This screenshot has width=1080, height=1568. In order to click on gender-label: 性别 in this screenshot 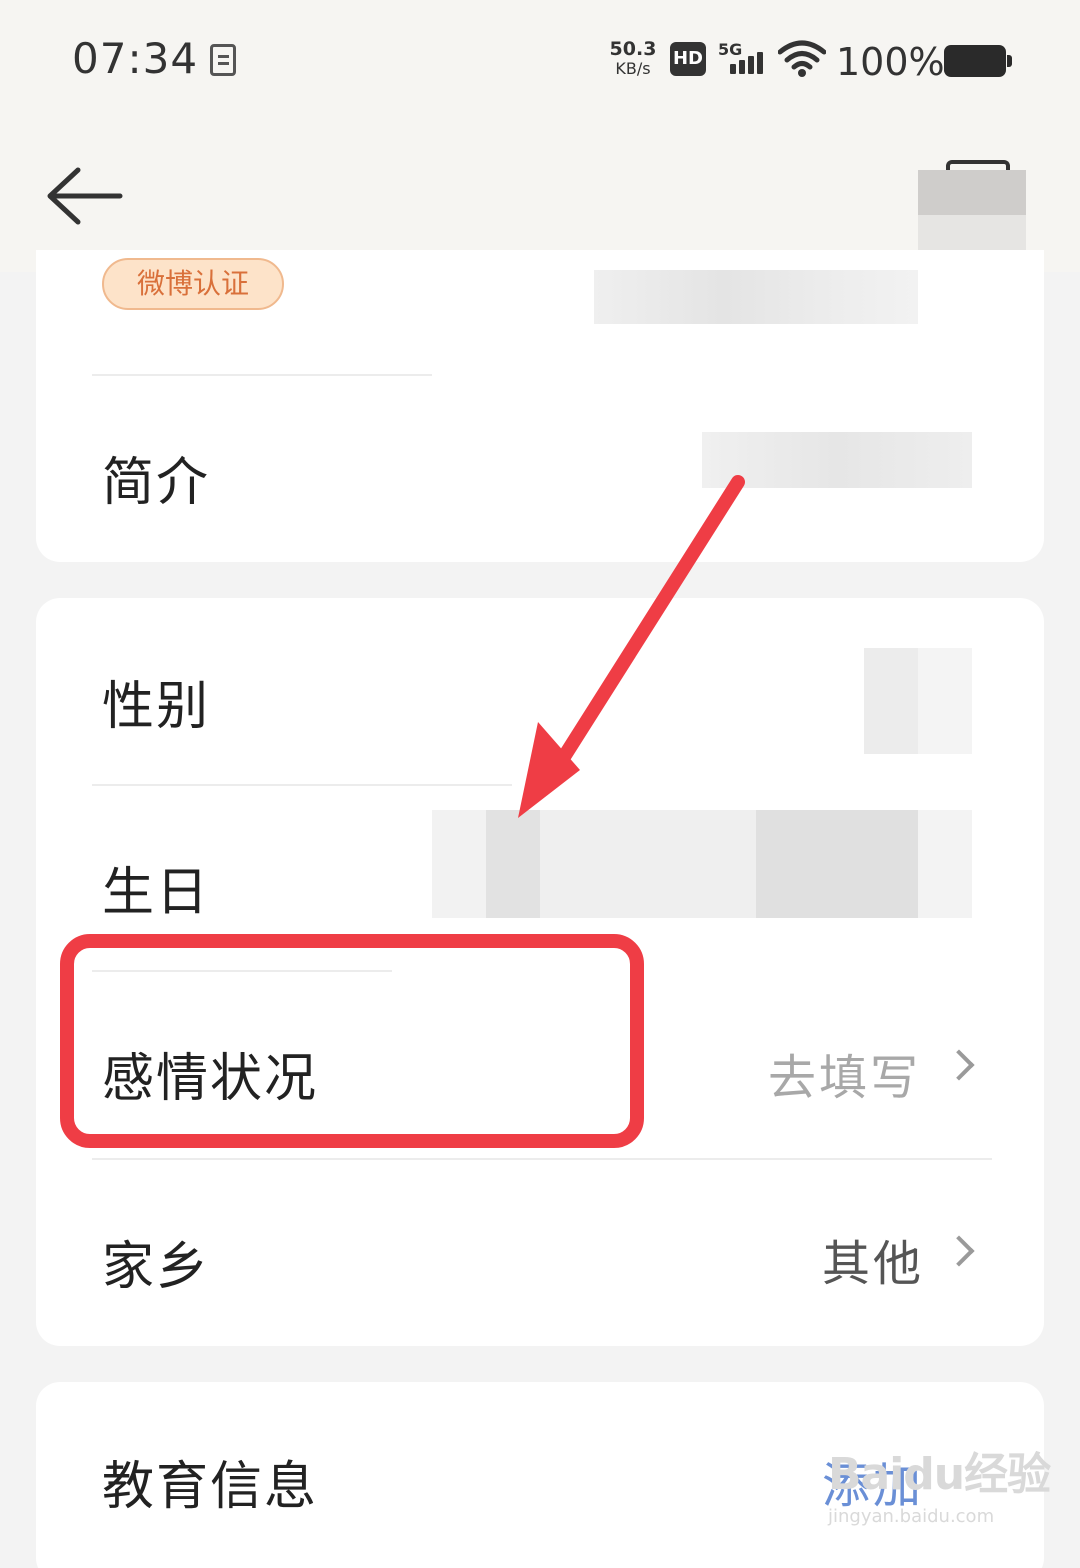, I will do `click(156, 707)`.